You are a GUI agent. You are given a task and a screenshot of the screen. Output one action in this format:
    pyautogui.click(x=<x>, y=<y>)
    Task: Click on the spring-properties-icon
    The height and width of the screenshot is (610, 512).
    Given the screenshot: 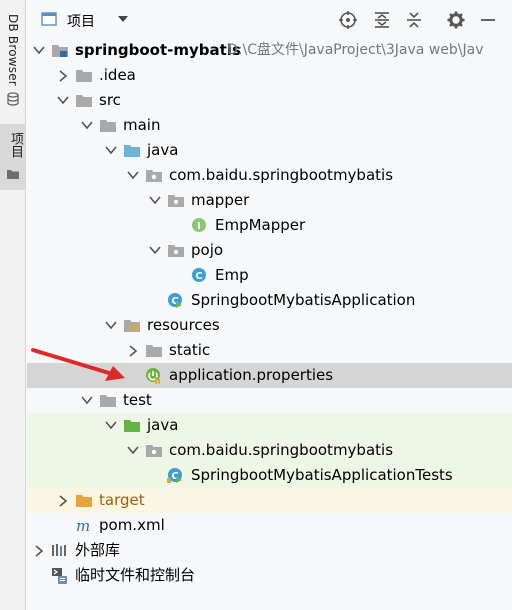 What is the action you would take?
    pyautogui.click(x=154, y=375)
    